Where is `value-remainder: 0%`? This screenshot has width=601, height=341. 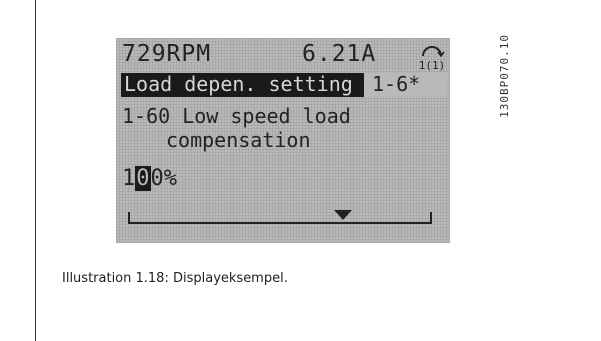
value-remainder: 0% is located at coordinates (164, 178).